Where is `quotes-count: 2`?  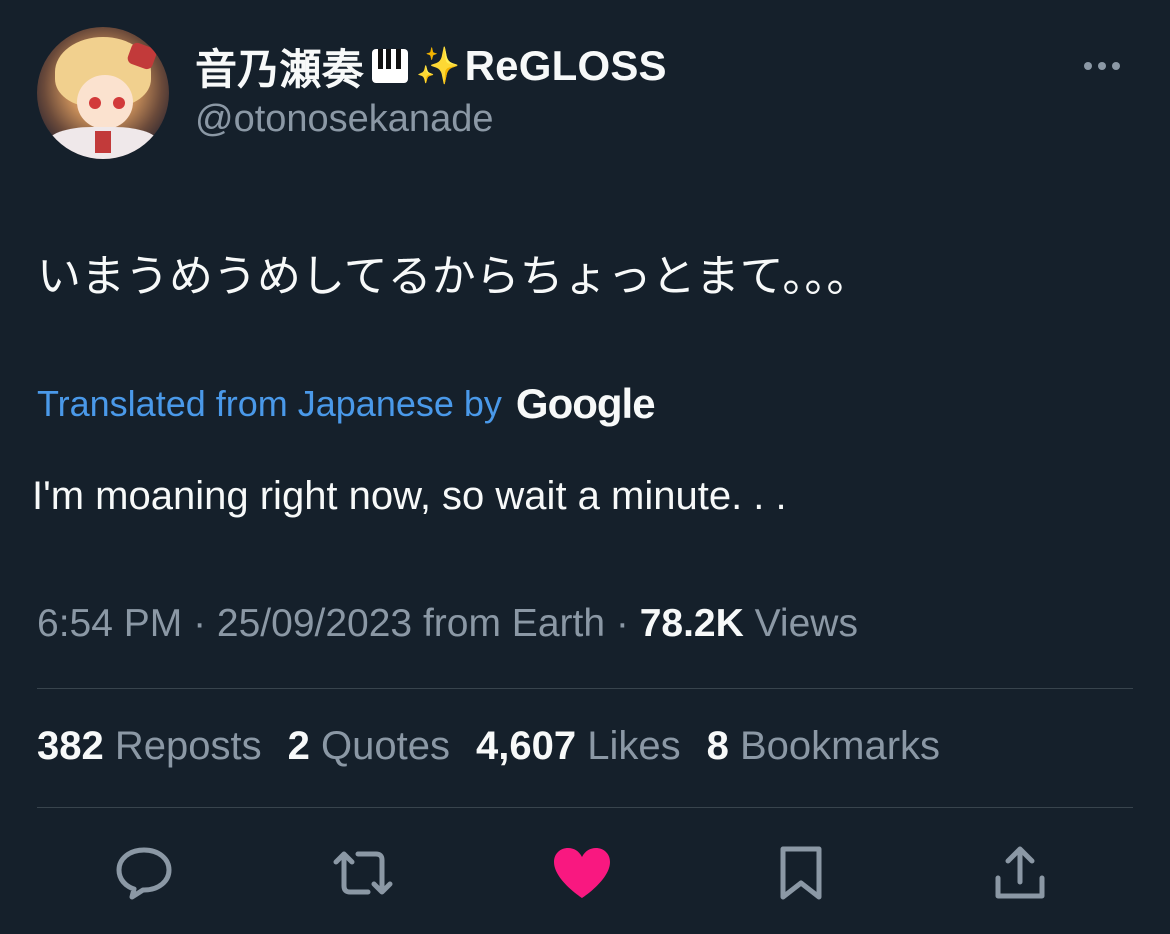
quotes-count: 2 is located at coordinates (298, 746).